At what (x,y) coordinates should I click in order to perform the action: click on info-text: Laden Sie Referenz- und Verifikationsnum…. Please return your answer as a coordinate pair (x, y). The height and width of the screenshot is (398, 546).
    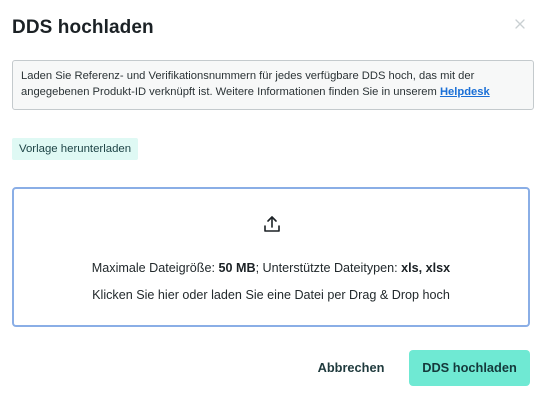
    Looking at the image, I should click on (248, 84).